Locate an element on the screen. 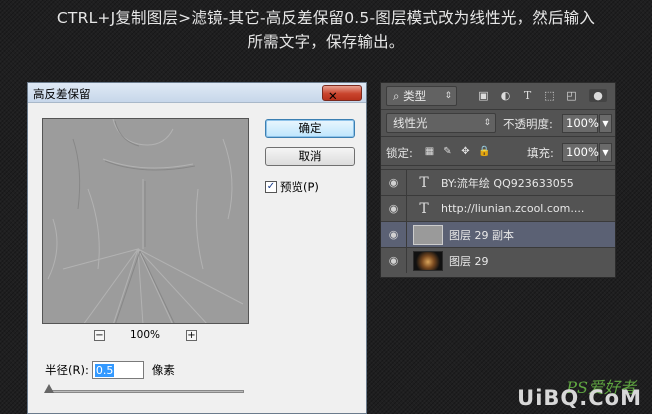 The height and width of the screenshot is (414, 652). smart-object-filter-icon: ◰ is located at coordinates (571, 95).